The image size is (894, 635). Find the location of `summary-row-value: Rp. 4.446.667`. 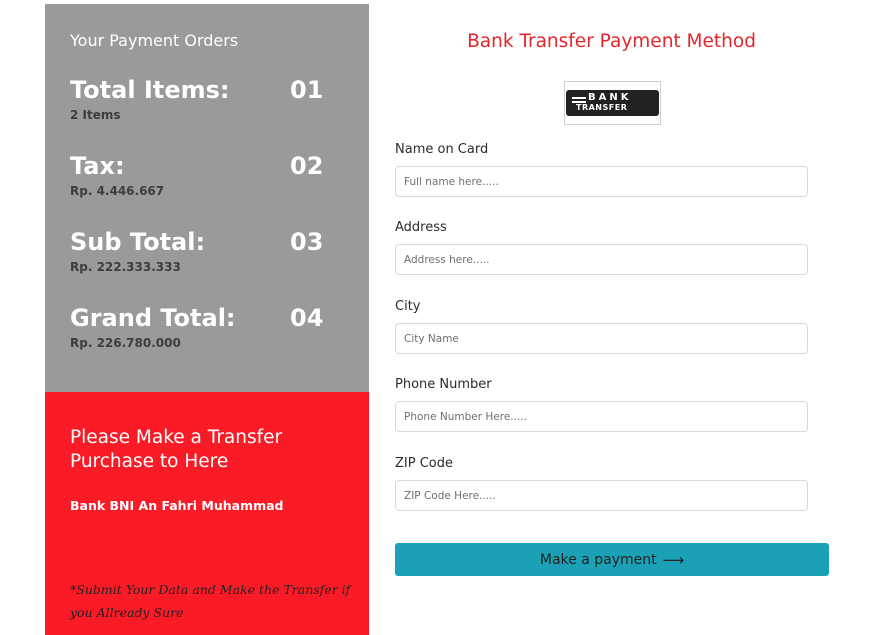

summary-row-value: Rp. 4.446.667 is located at coordinates (117, 191).